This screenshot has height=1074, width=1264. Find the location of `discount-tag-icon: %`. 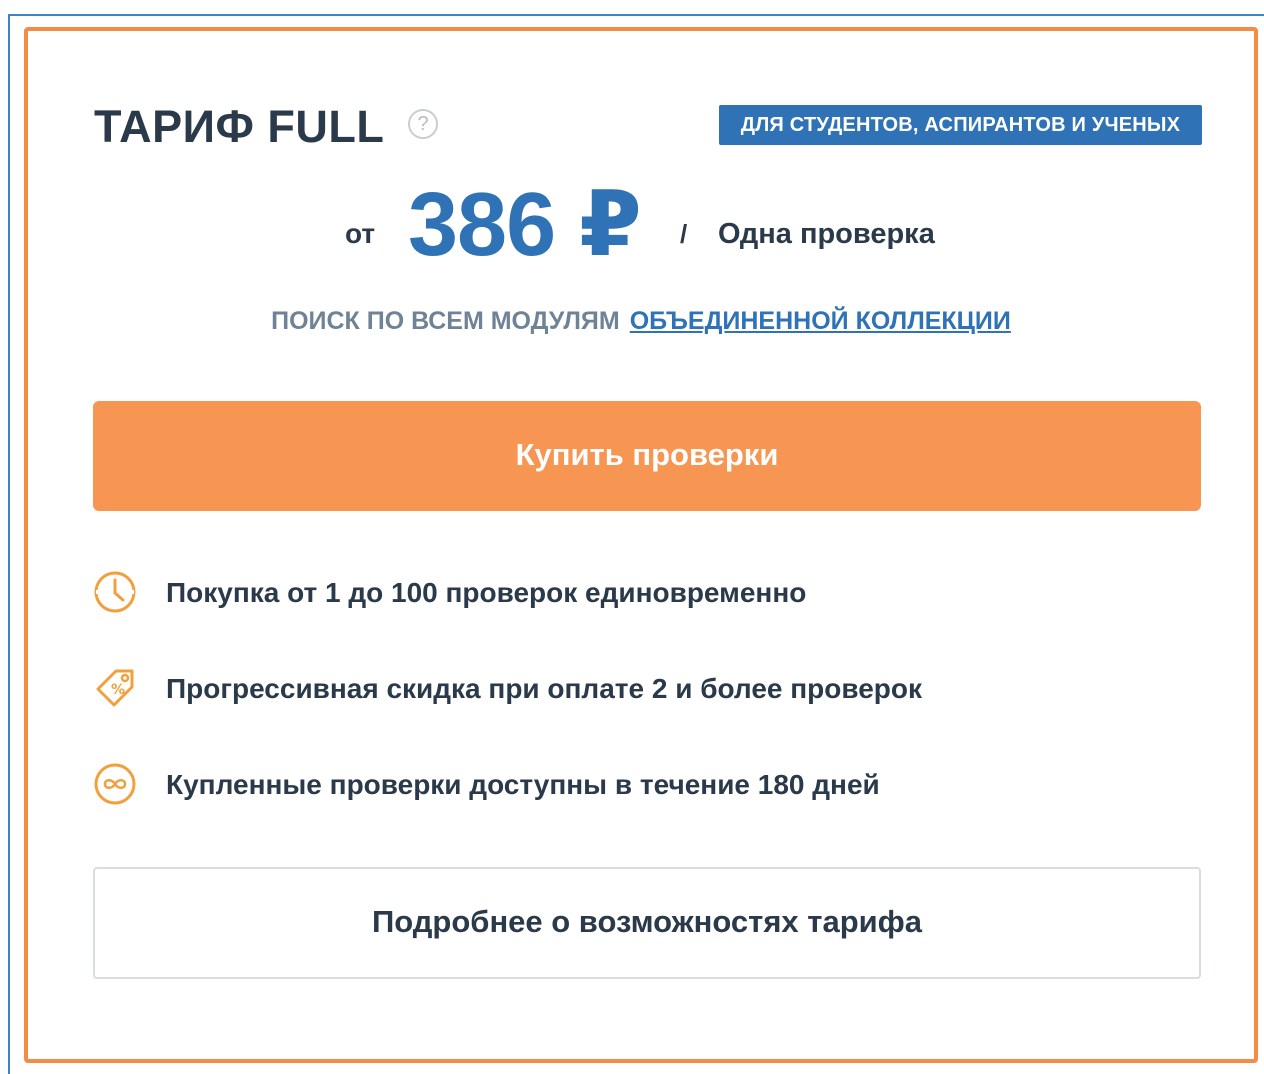

discount-tag-icon: % is located at coordinates (115, 688).